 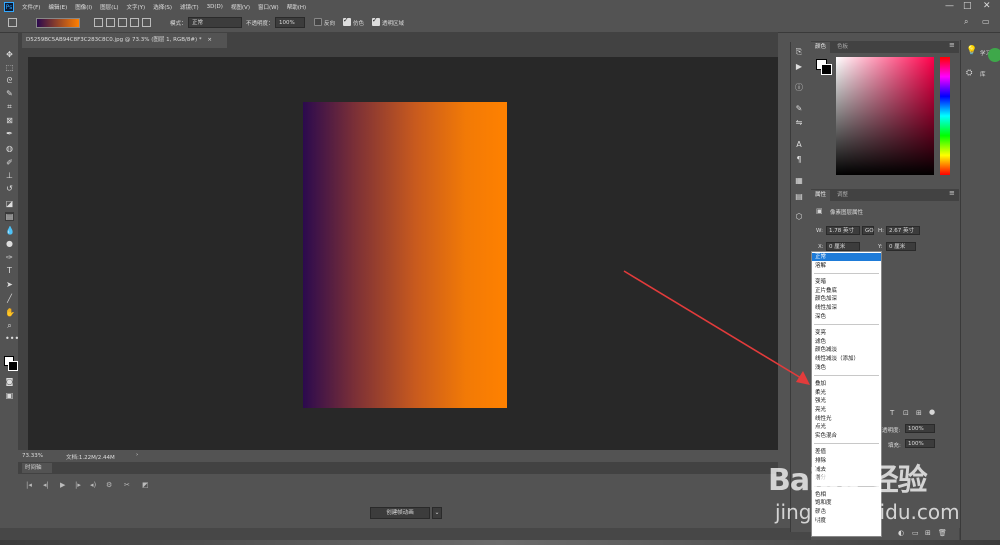 I want to click on new-folder-icon: ▭, so click(x=915, y=533).